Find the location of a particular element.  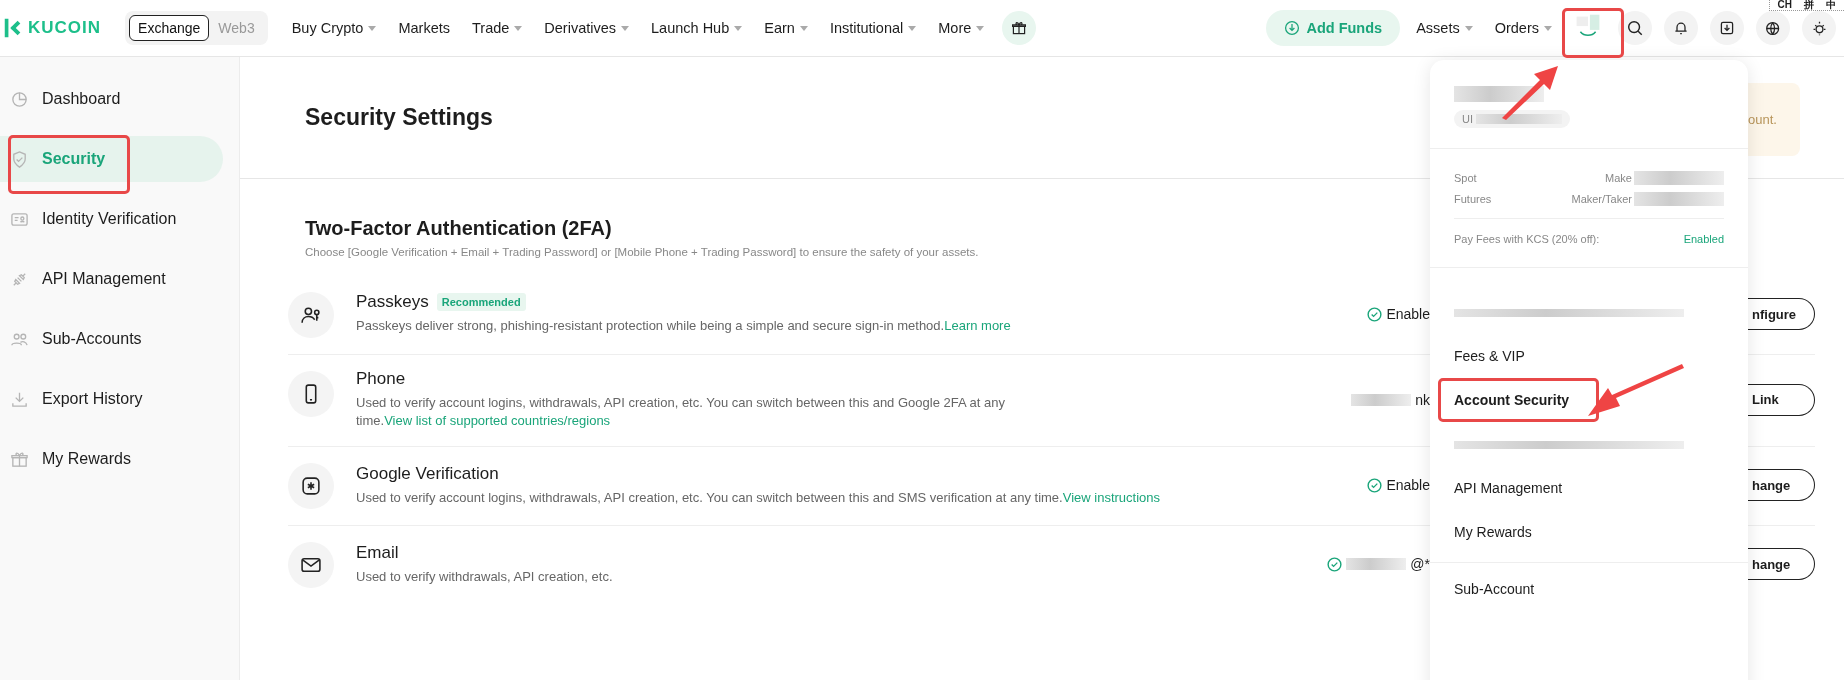

bell-button is located at coordinates (1681, 28).